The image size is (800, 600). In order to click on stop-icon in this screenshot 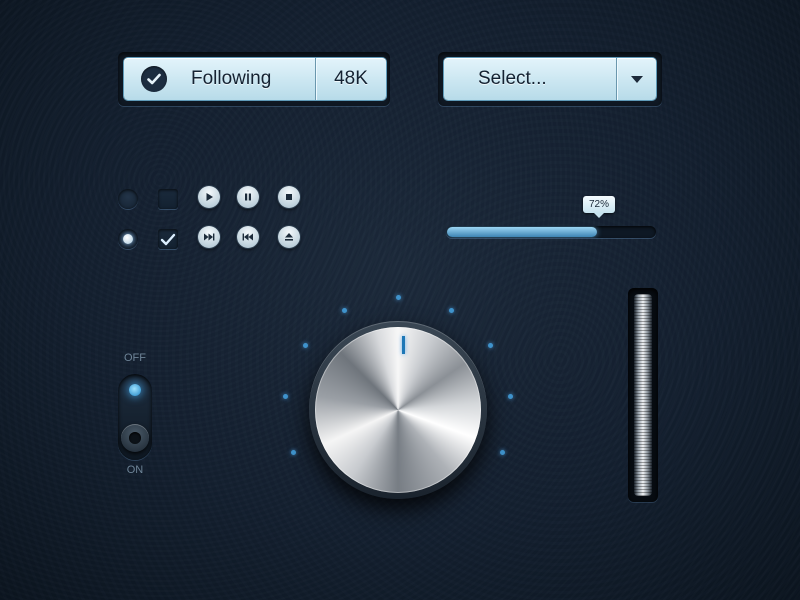, I will do `click(289, 197)`.